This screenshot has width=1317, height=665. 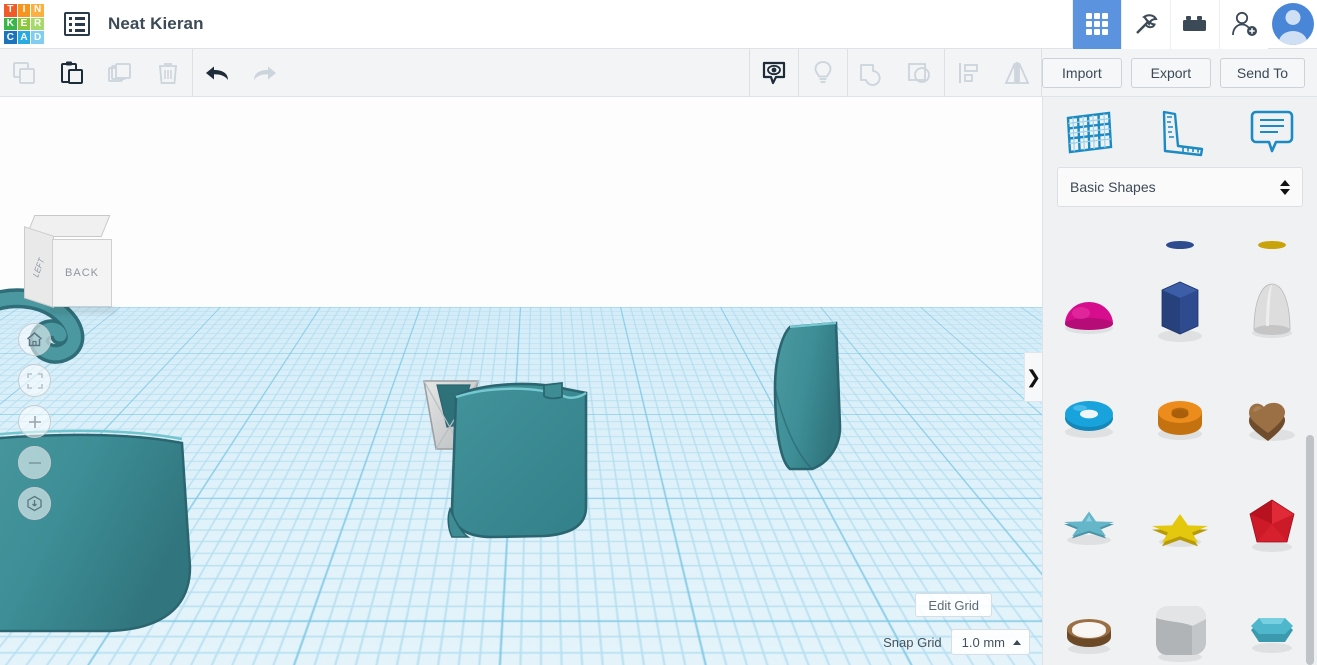 What do you see at coordinates (24, 73) in the screenshot?
I see `copy-icon` at bounding box center [24, 73].